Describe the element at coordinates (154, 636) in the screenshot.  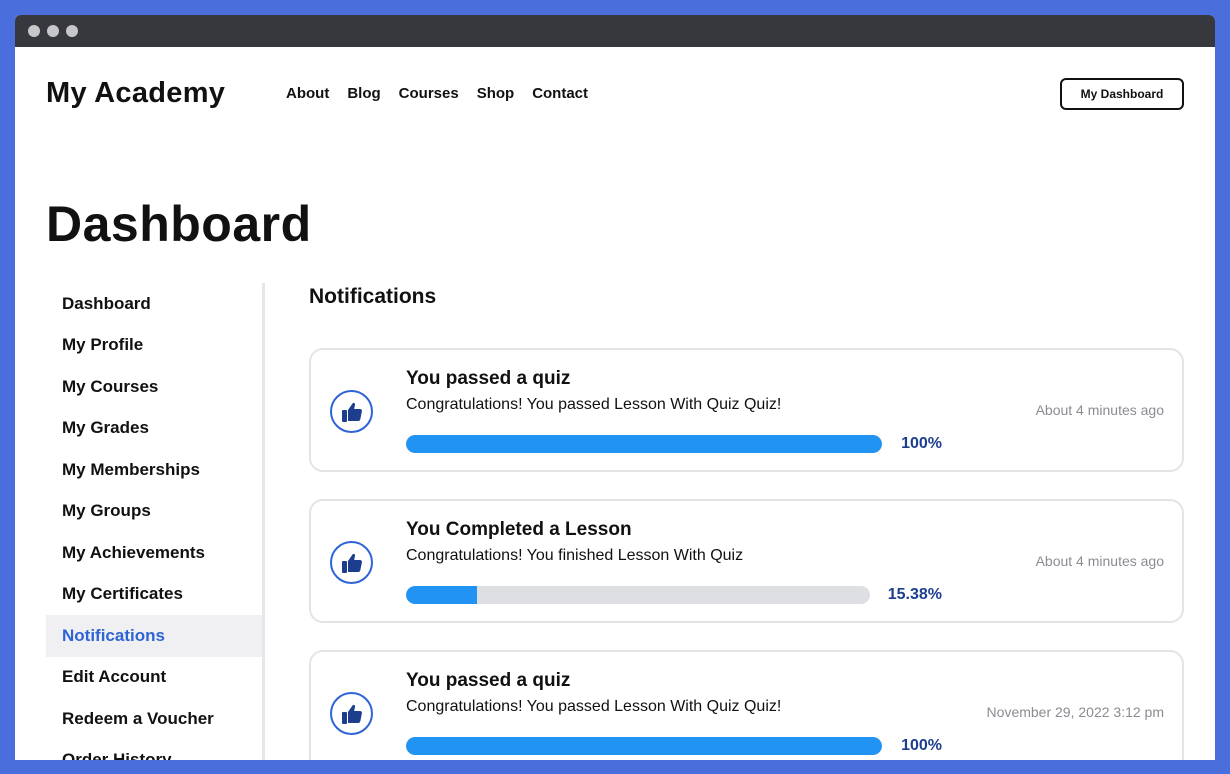
I see `sidebar-item-notifications: Notifications` at that location.